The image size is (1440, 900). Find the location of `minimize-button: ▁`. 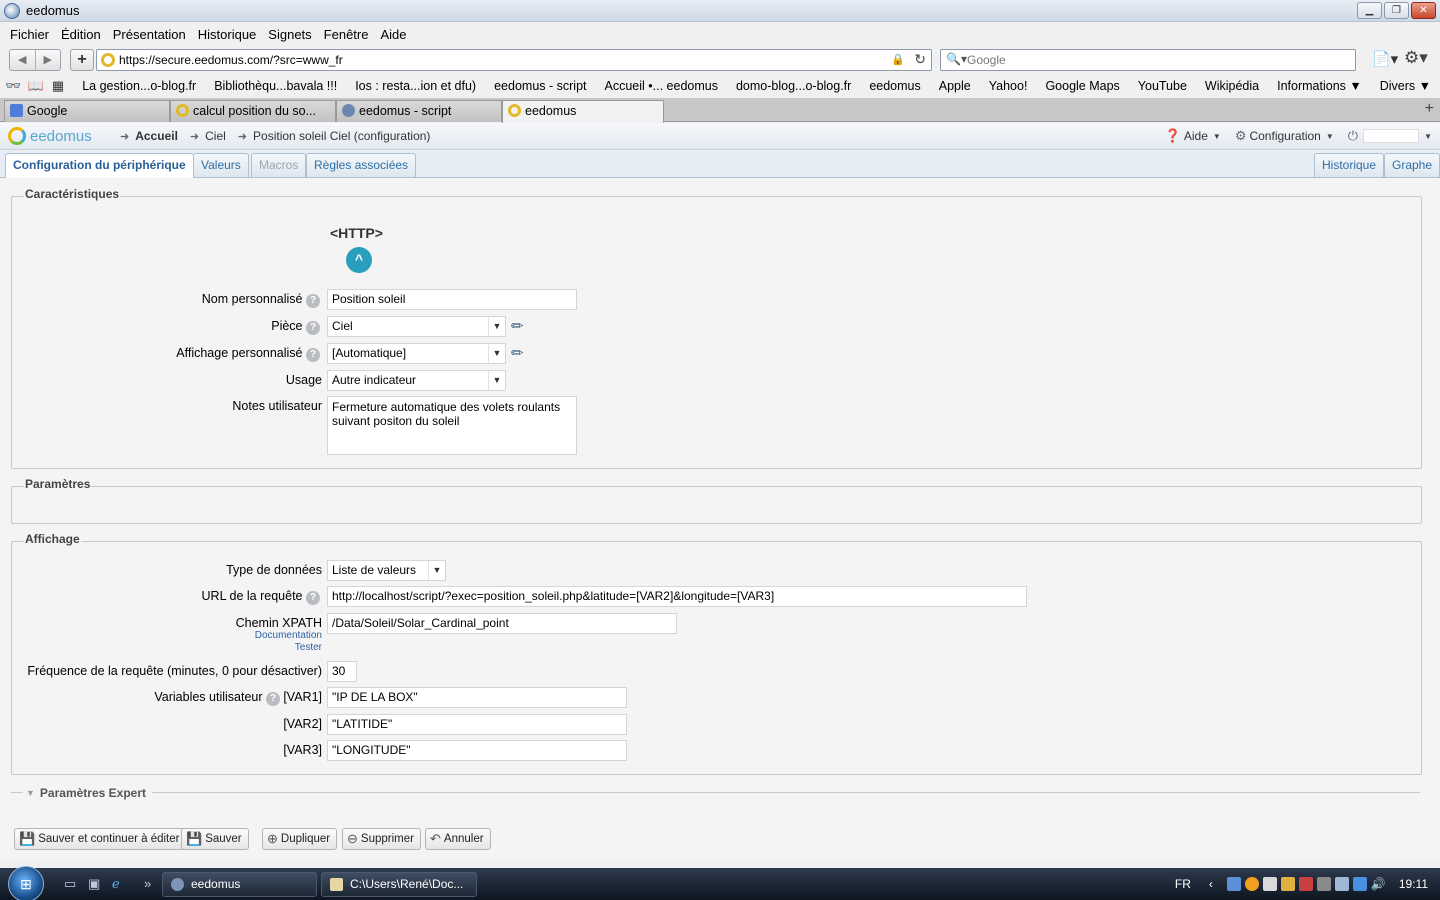

minimize-button: ▁ is located at coordinates (1369, 10).